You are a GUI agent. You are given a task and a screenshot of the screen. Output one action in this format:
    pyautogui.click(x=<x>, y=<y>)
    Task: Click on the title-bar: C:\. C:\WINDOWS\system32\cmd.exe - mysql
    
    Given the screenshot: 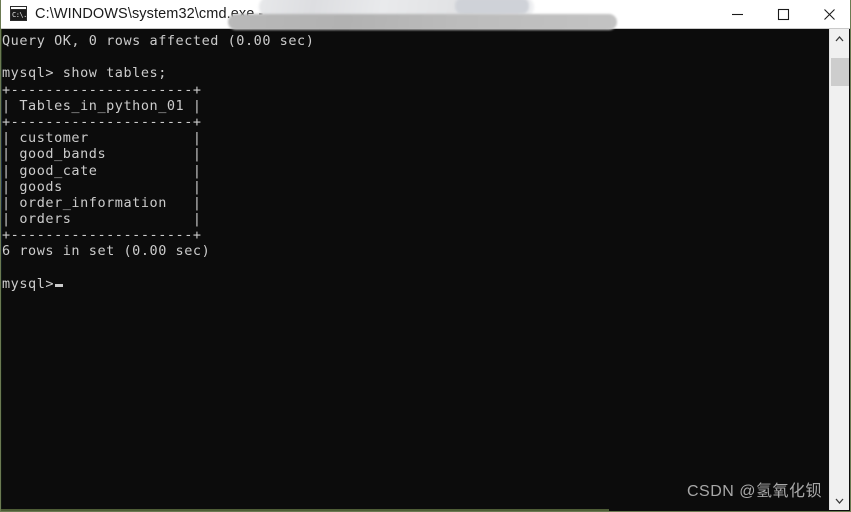 What is the action you would take?
    pyautogui.click(x=425, y=14)
    